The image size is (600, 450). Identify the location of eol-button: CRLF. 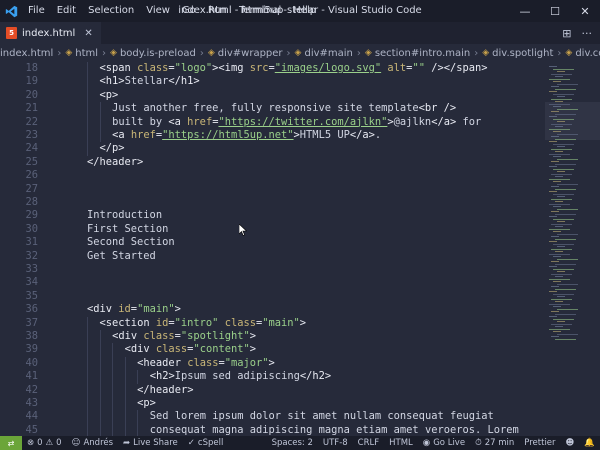
(368, 443).